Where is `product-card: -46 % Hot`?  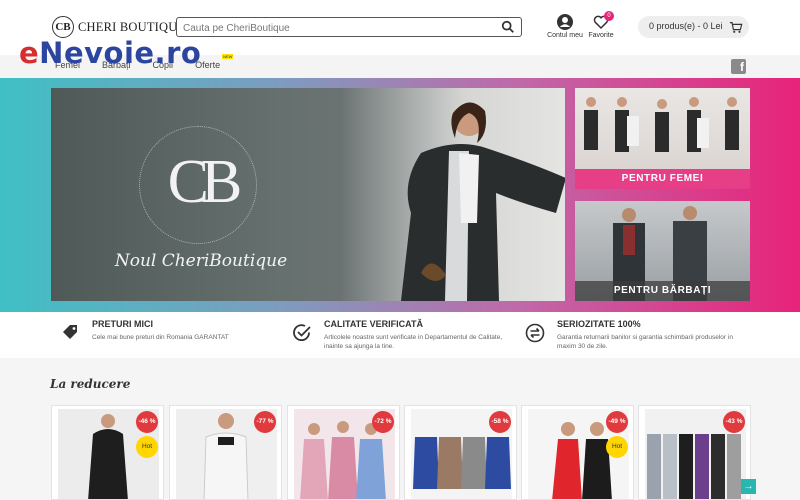
product-card: -46 % Hot is located at coordinates (107, 452).